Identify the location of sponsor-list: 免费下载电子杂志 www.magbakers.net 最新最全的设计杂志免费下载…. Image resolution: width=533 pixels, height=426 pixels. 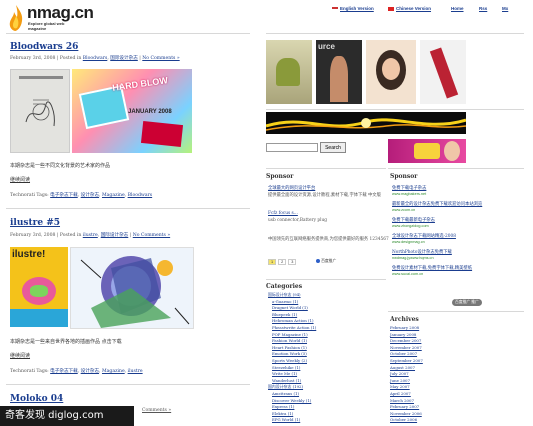
(457, 230).